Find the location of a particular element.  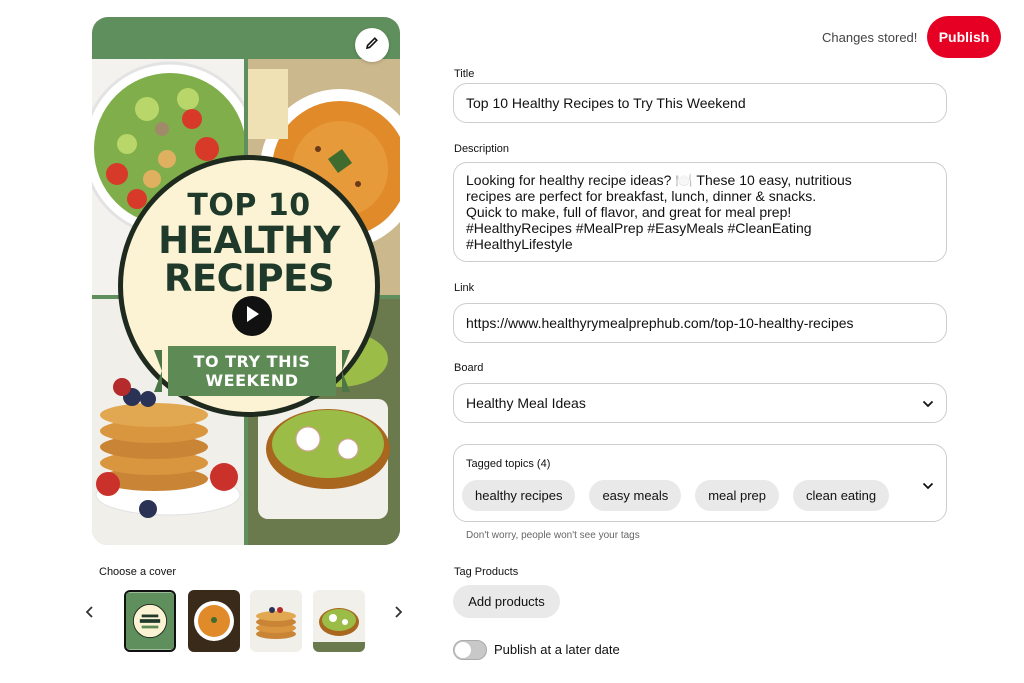

chevron-left-icon is located at coordinates (90, 614).